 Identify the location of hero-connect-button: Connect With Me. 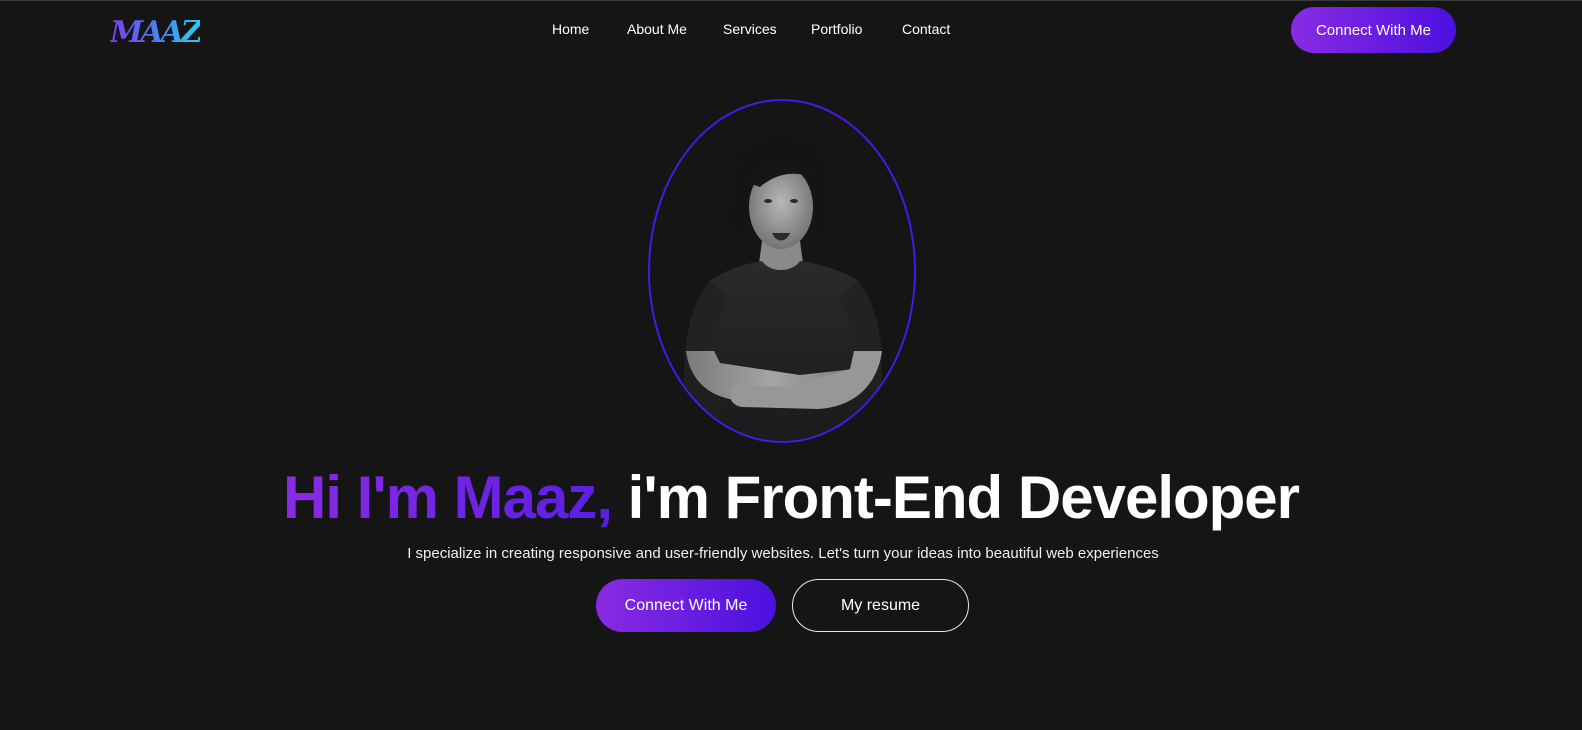
(686, 605).